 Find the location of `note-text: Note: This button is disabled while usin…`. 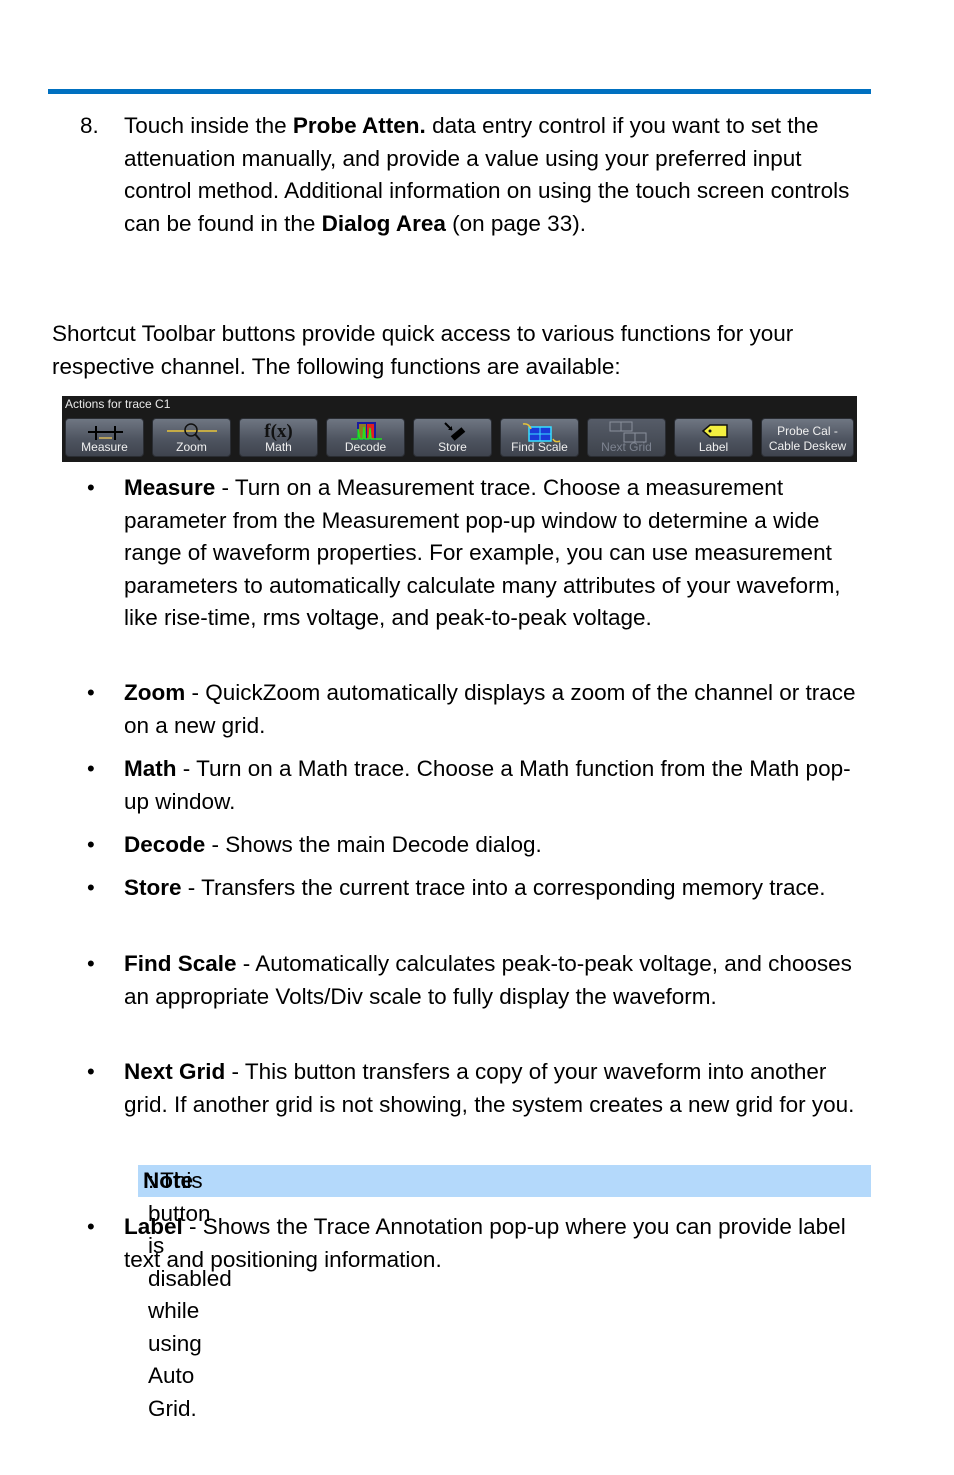

note-text: Note: This button is disabled while usin… is located at coordinates (187, 1294).